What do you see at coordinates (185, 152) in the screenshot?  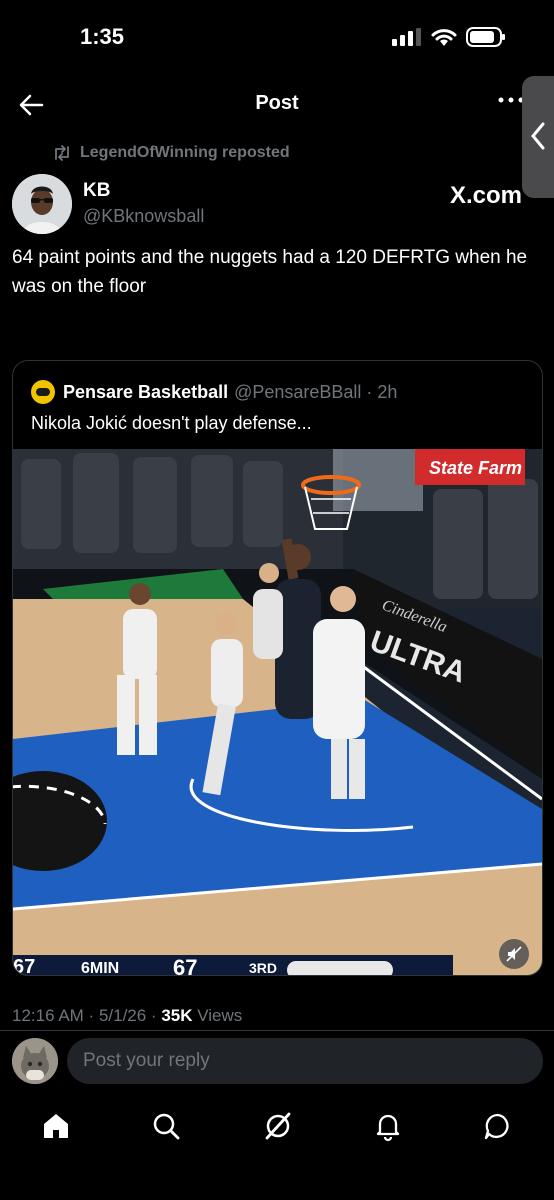 I see `repost-text: LegendOfWinning reposted` at bounding box center [185, 152].